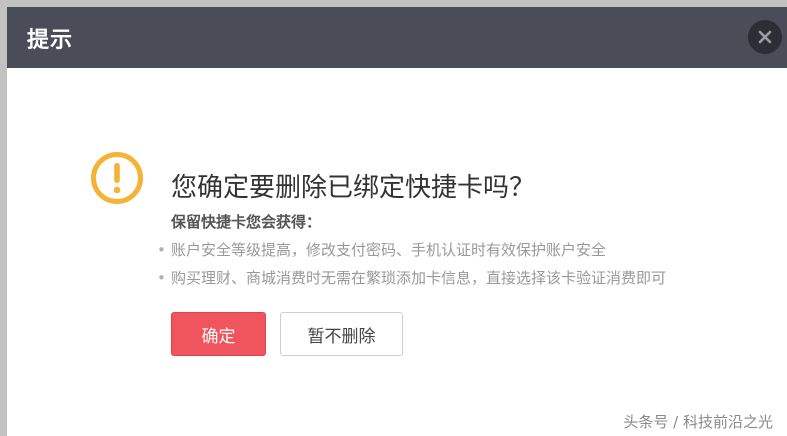  Describe the element at coordinates (419, 278) in the screenshot. I see `benefit-text: 购买理财、商城消费时无需在繁琐添加卡信息，直接选择该卡验证消费即可` at that location.